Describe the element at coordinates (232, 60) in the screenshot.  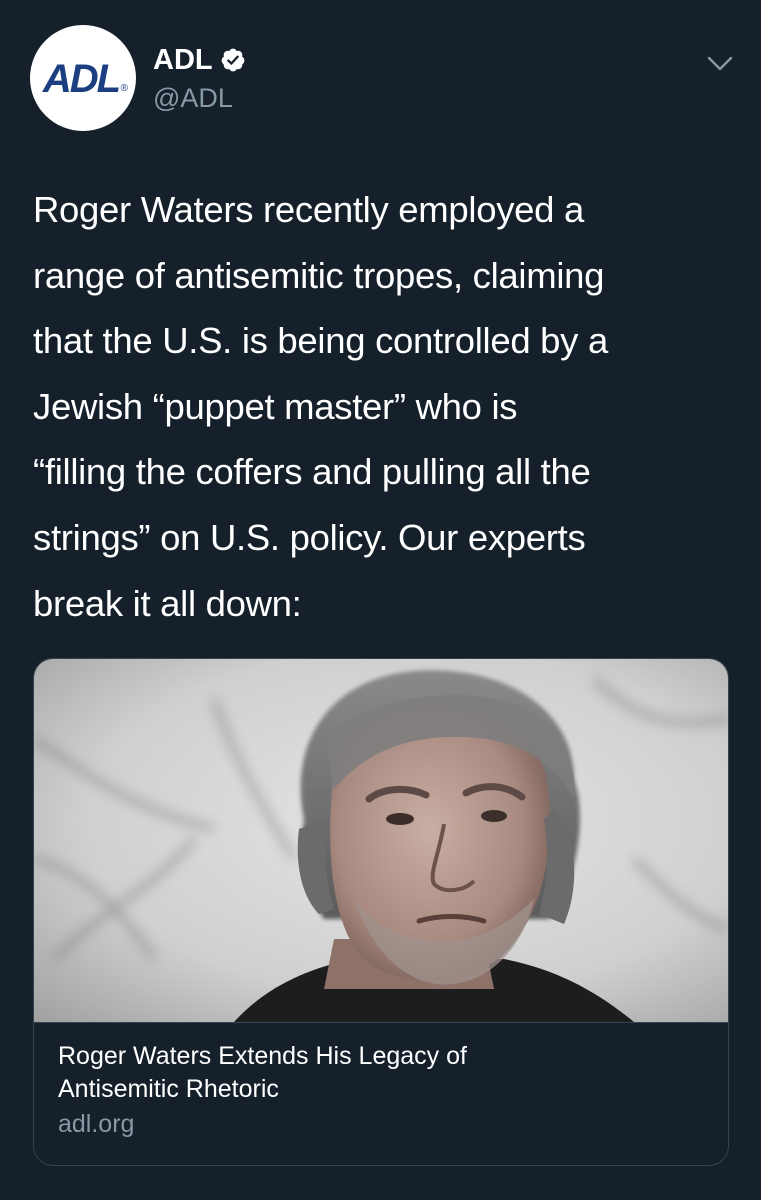
I see `verified-badge-icon` at that location.